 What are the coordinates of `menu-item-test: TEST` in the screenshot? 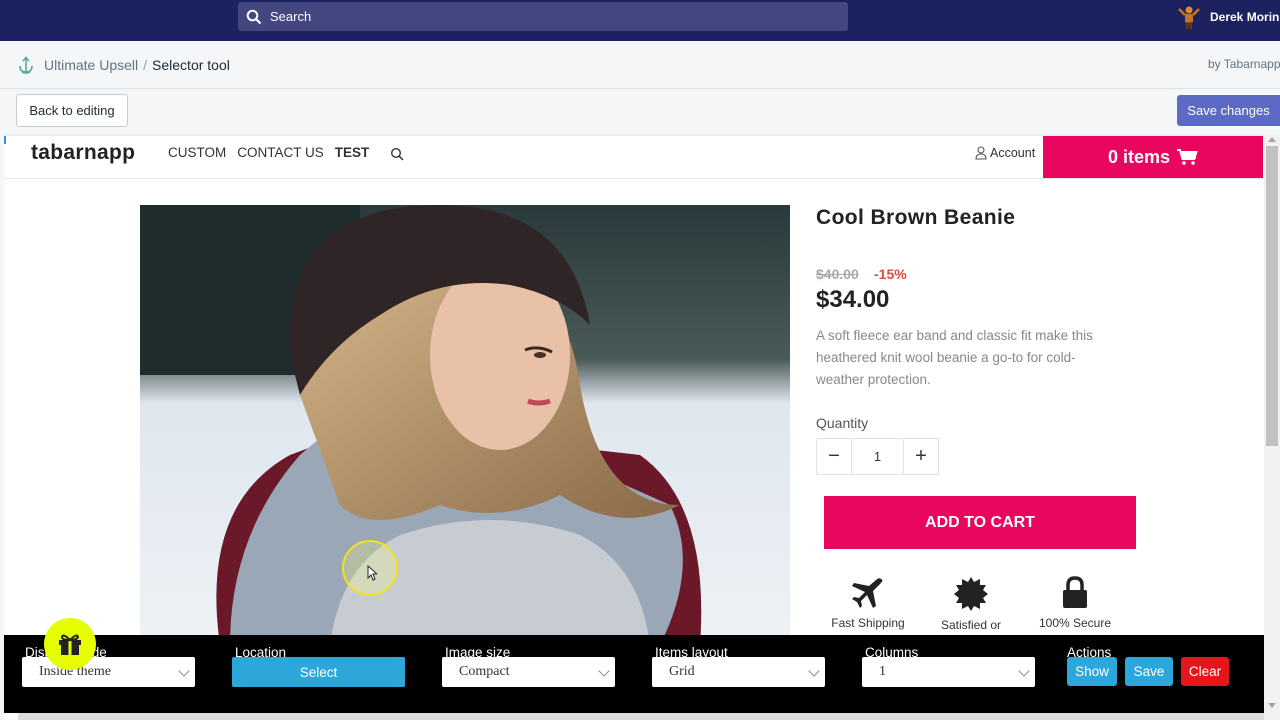 It's located at (352, 153).